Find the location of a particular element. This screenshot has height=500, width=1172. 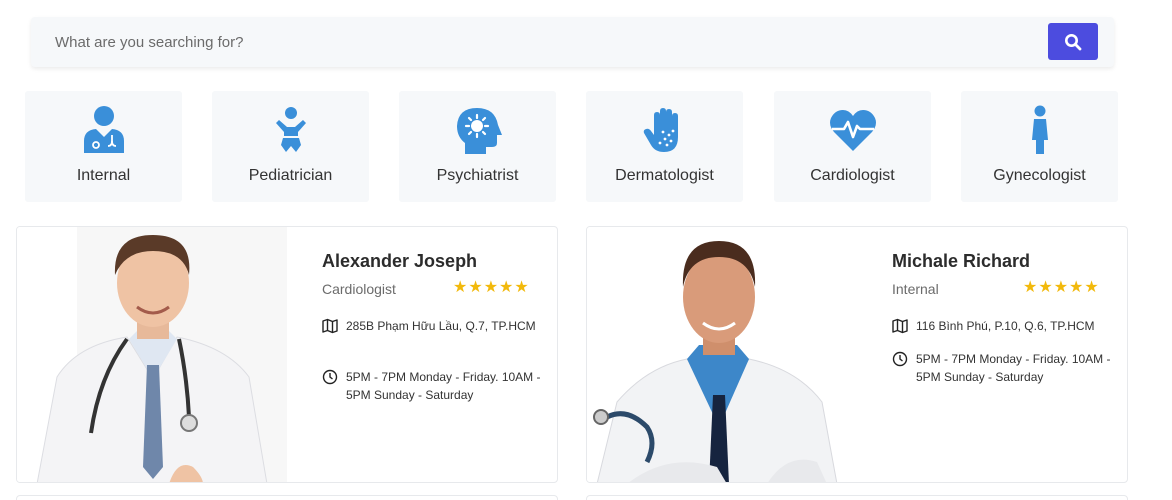

address-text: 116 Bình Phú, P.10, Q.6, TP.HCM is located at coordinates (1005, 326).